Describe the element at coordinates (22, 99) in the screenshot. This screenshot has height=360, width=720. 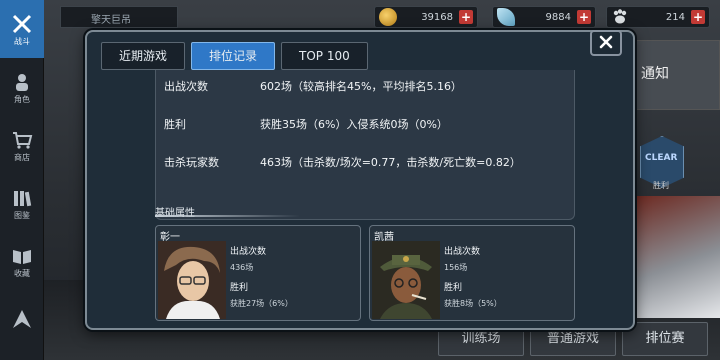
I see `nav-label-character: 角色` at that location.